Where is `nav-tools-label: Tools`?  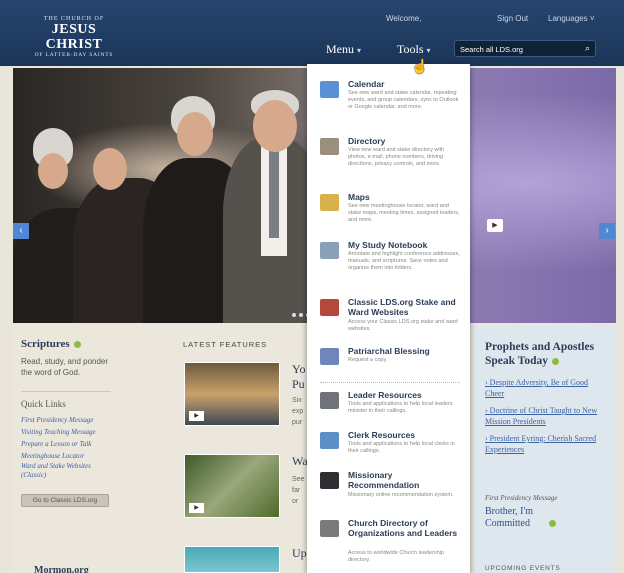
nav-tools-label: Tools is located at coordinates (410, 49).